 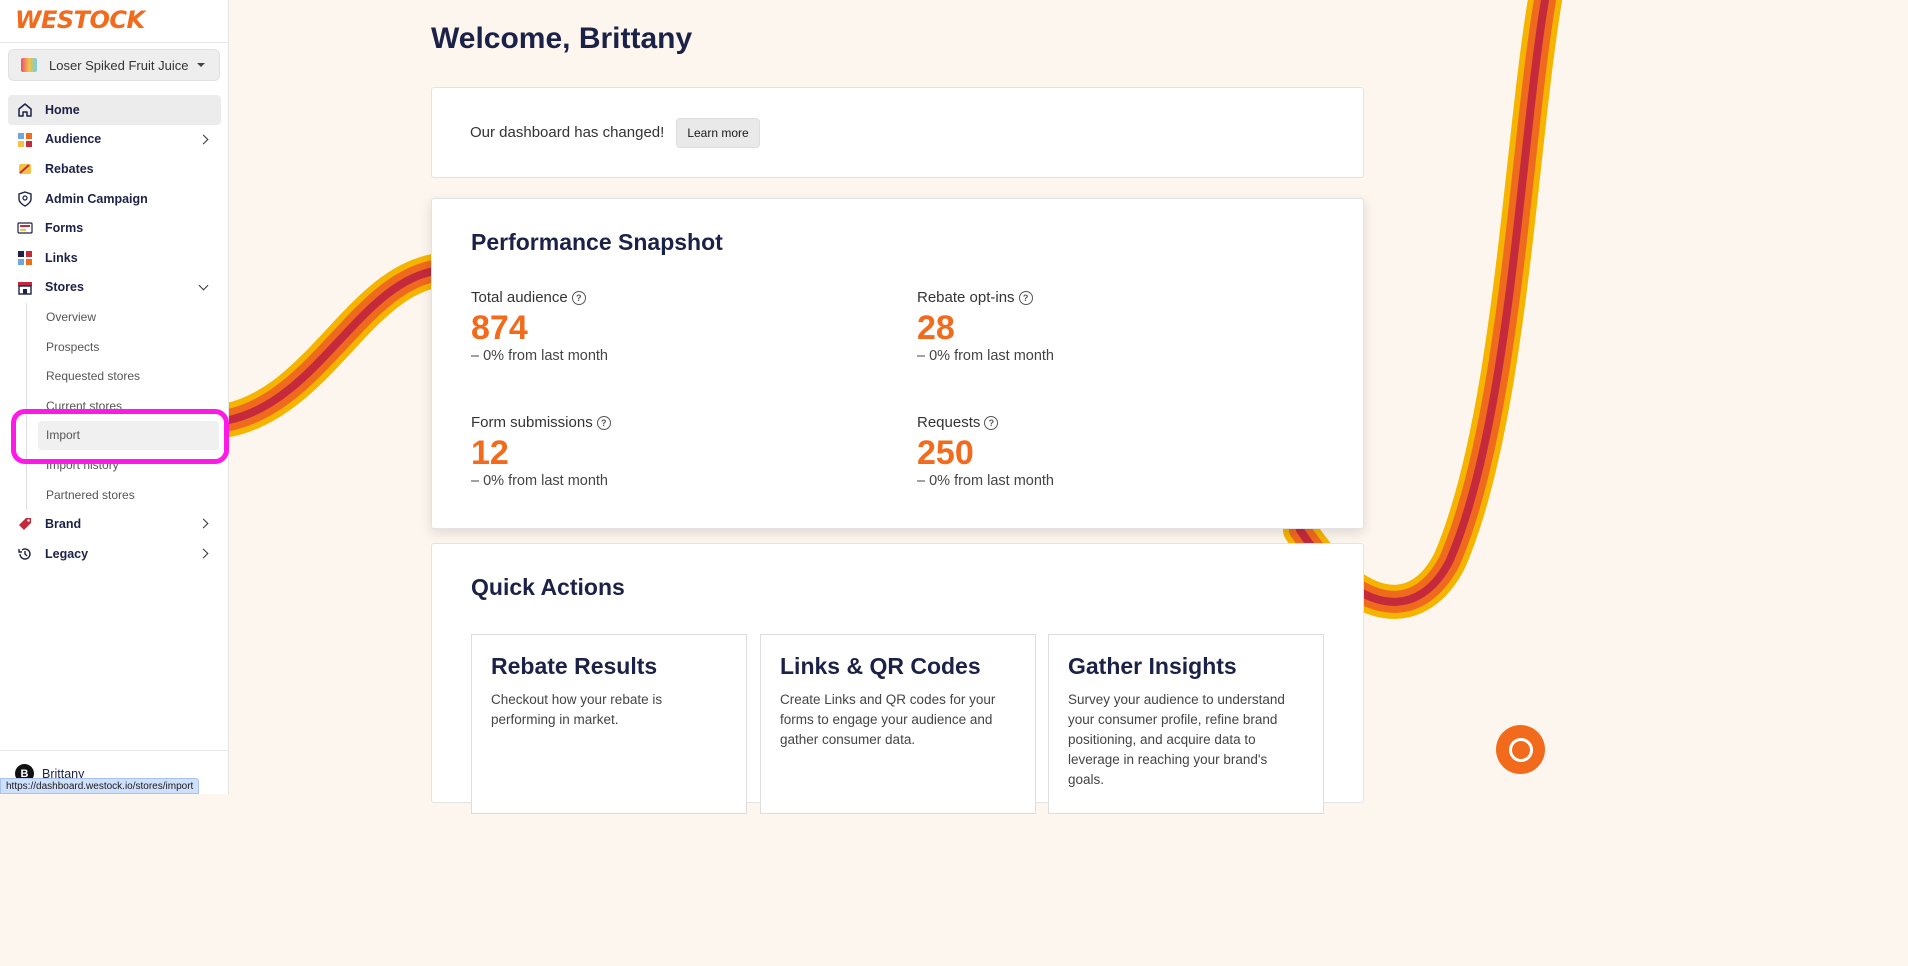 I want to click on metric-label: Total audience, so click(x=519, y=297).